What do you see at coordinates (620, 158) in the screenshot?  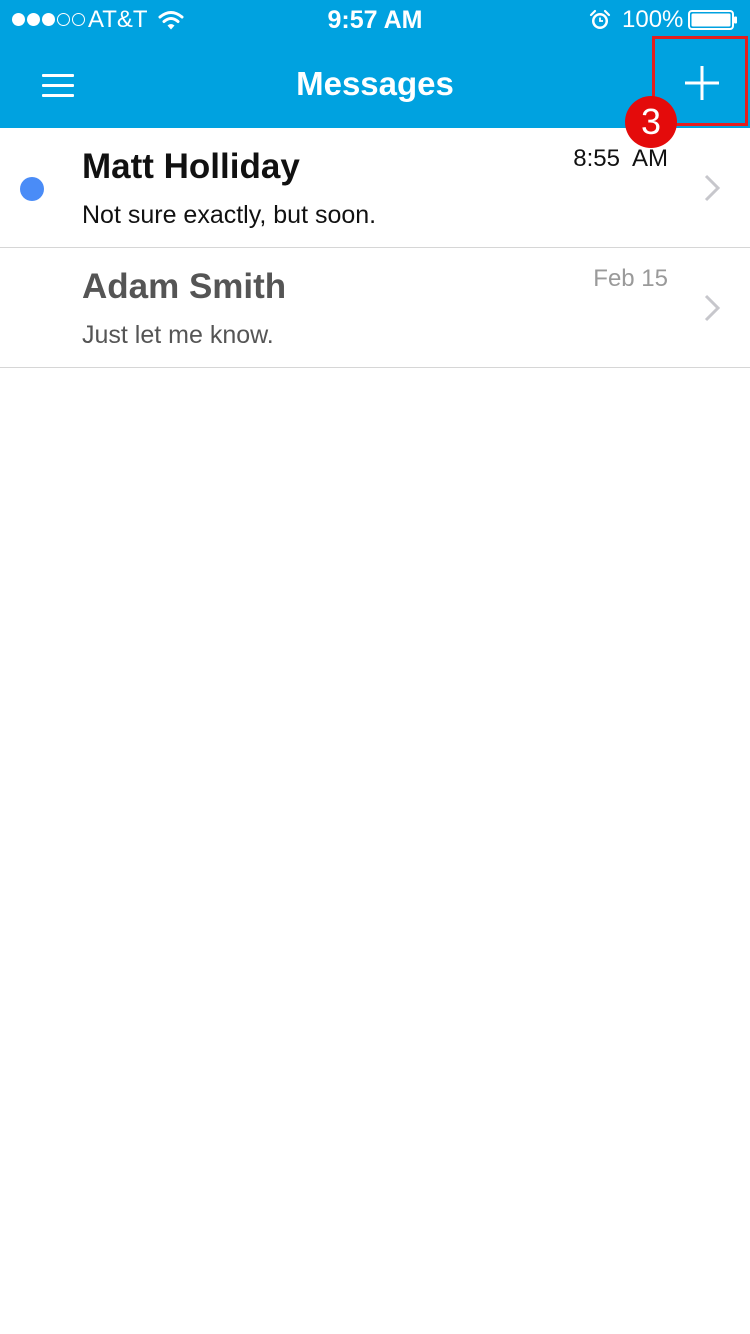 I see `message-time: 8:55 AM` at bounding box center [620, 158].